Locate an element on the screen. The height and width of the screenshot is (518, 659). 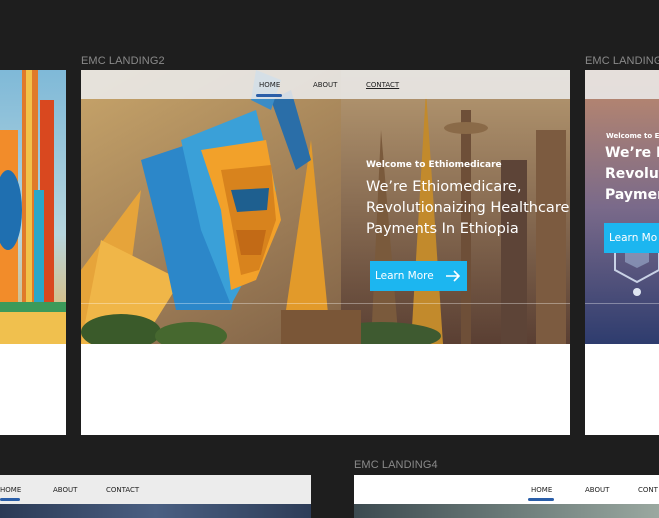
frame-title-landing3: EMC LANDING3 is located at coordinates (622, 61).